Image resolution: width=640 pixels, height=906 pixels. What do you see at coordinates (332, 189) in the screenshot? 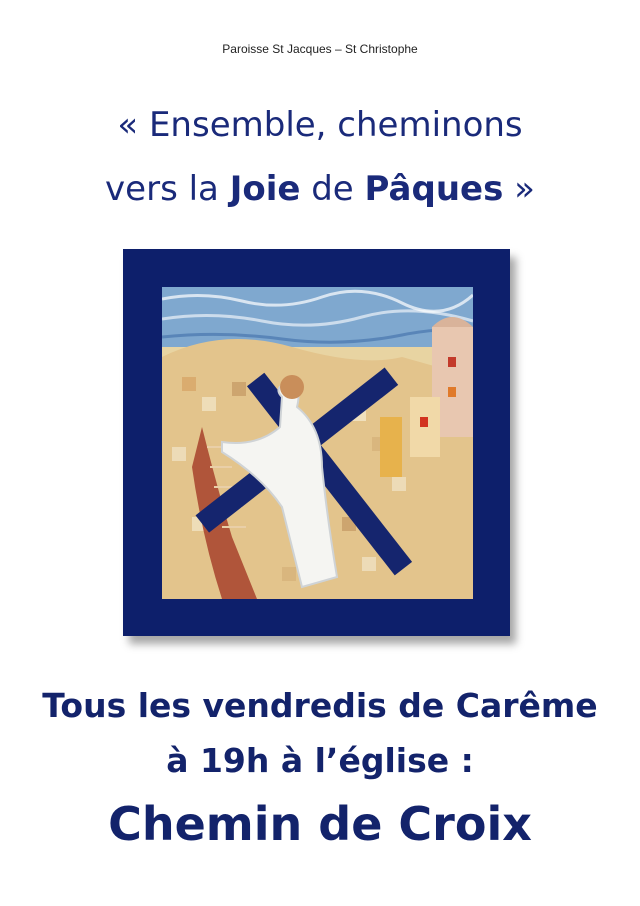
I see `title-mid: de` at bounding box center [332, 189].